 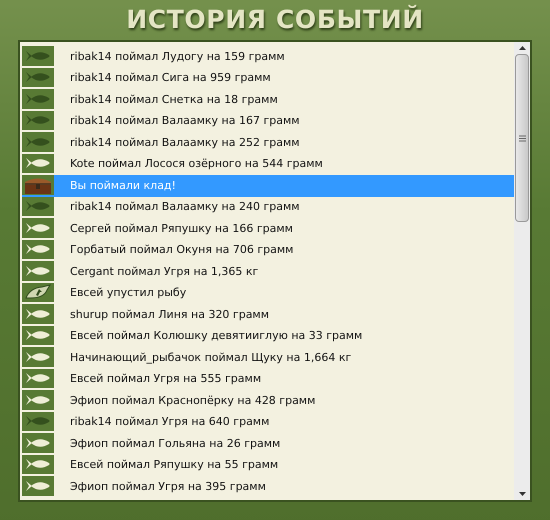 What do you see at coordinates (128, 293) in the screenshot?
I see `event-text: Евсей упустил рыбу` at bounding box center [128, 293].